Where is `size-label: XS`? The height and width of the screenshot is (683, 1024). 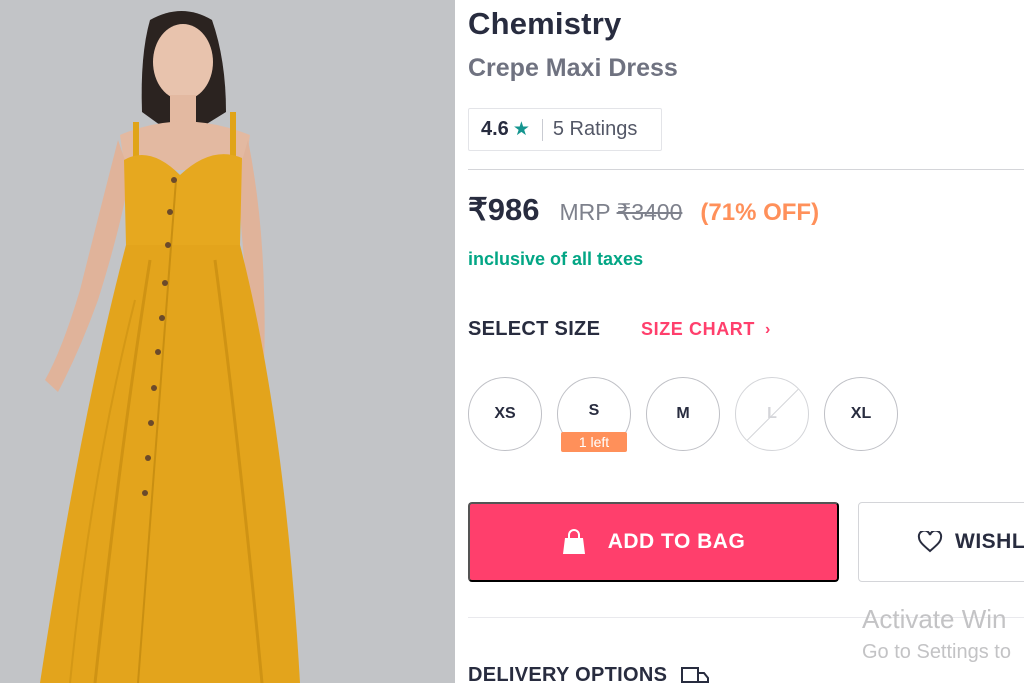 size-label: XS is located at coordinates (505, 413).